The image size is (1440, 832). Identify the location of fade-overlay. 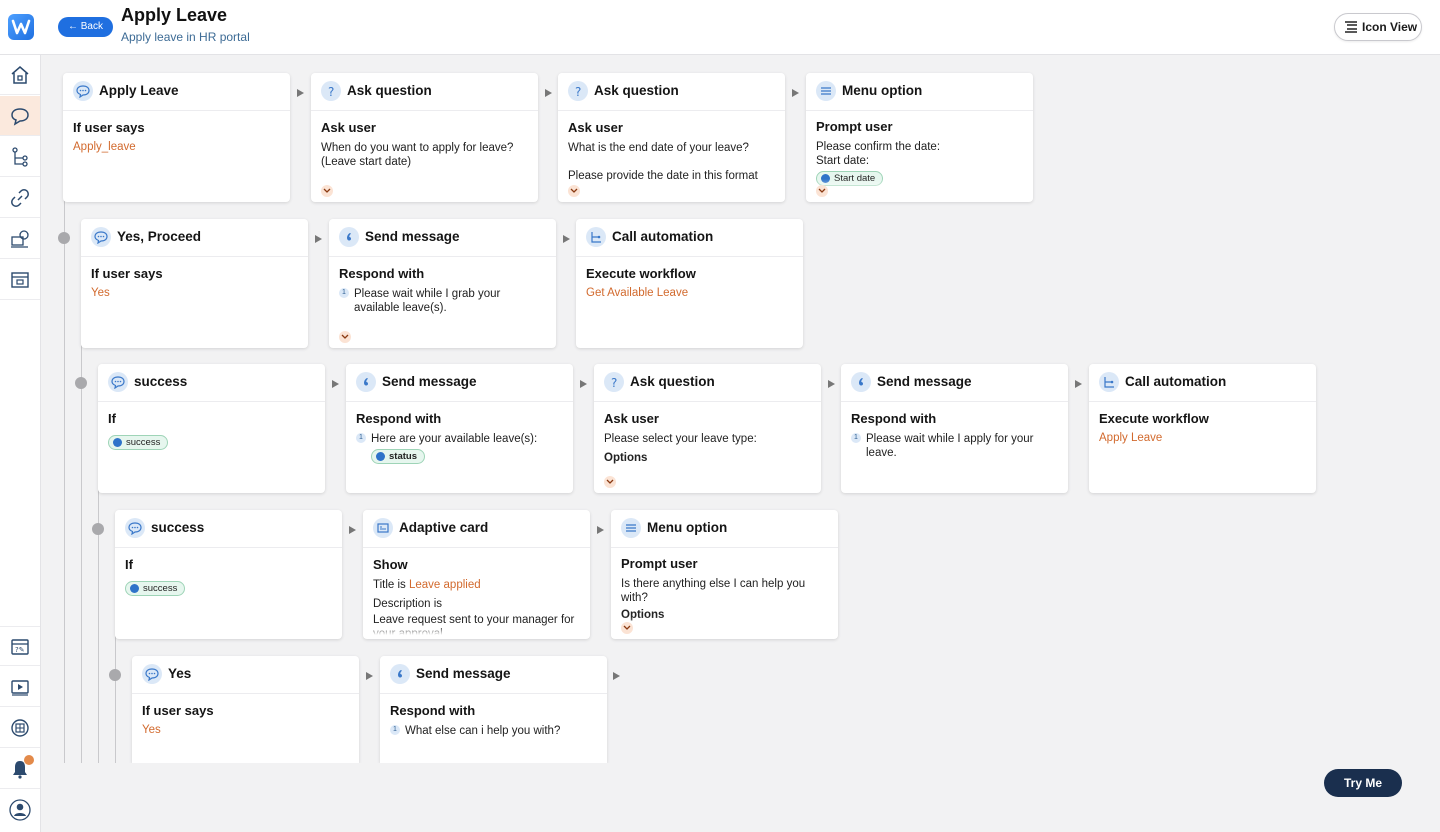
(671, 190).